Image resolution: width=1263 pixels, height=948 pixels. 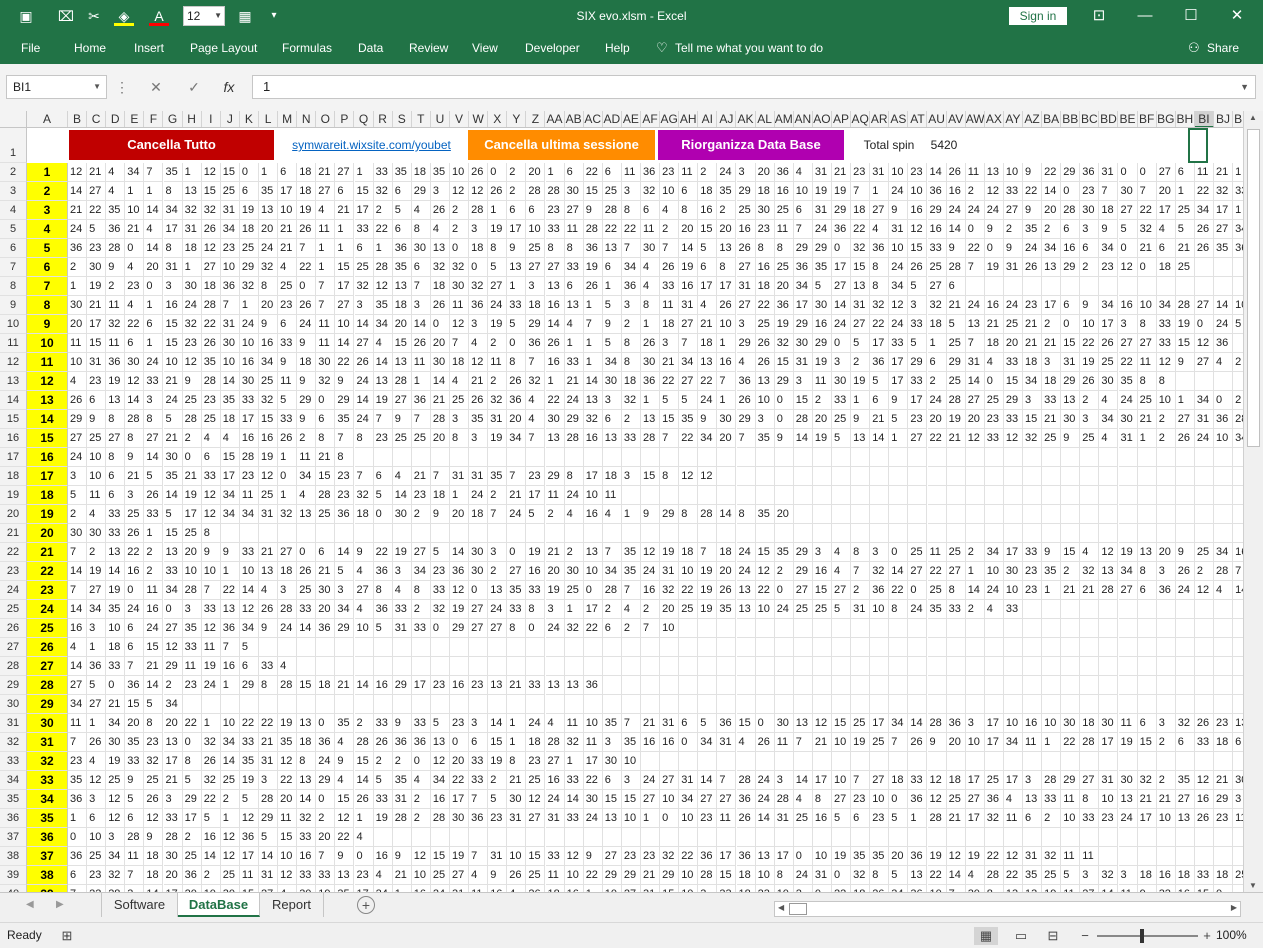 I want to click on data-cell: 21, so click(x=670, y=362).